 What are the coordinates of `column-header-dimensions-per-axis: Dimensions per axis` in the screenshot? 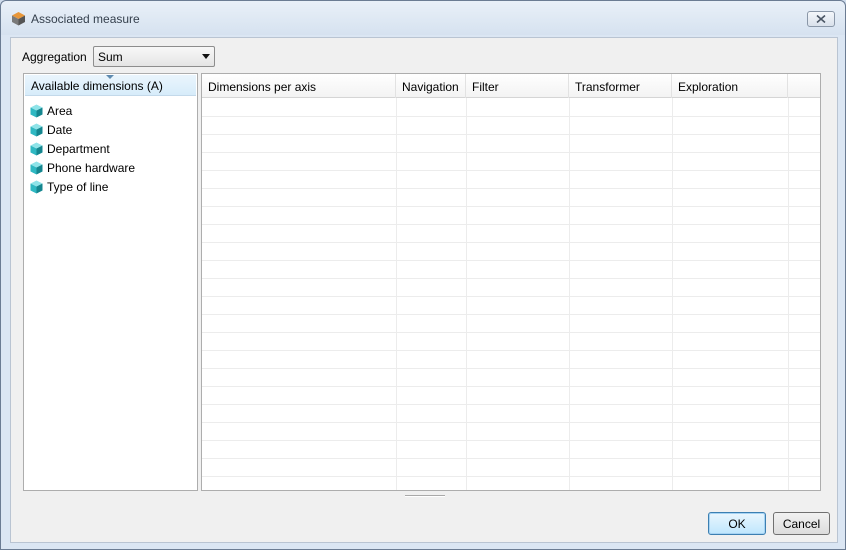 It's located at (299, 86).